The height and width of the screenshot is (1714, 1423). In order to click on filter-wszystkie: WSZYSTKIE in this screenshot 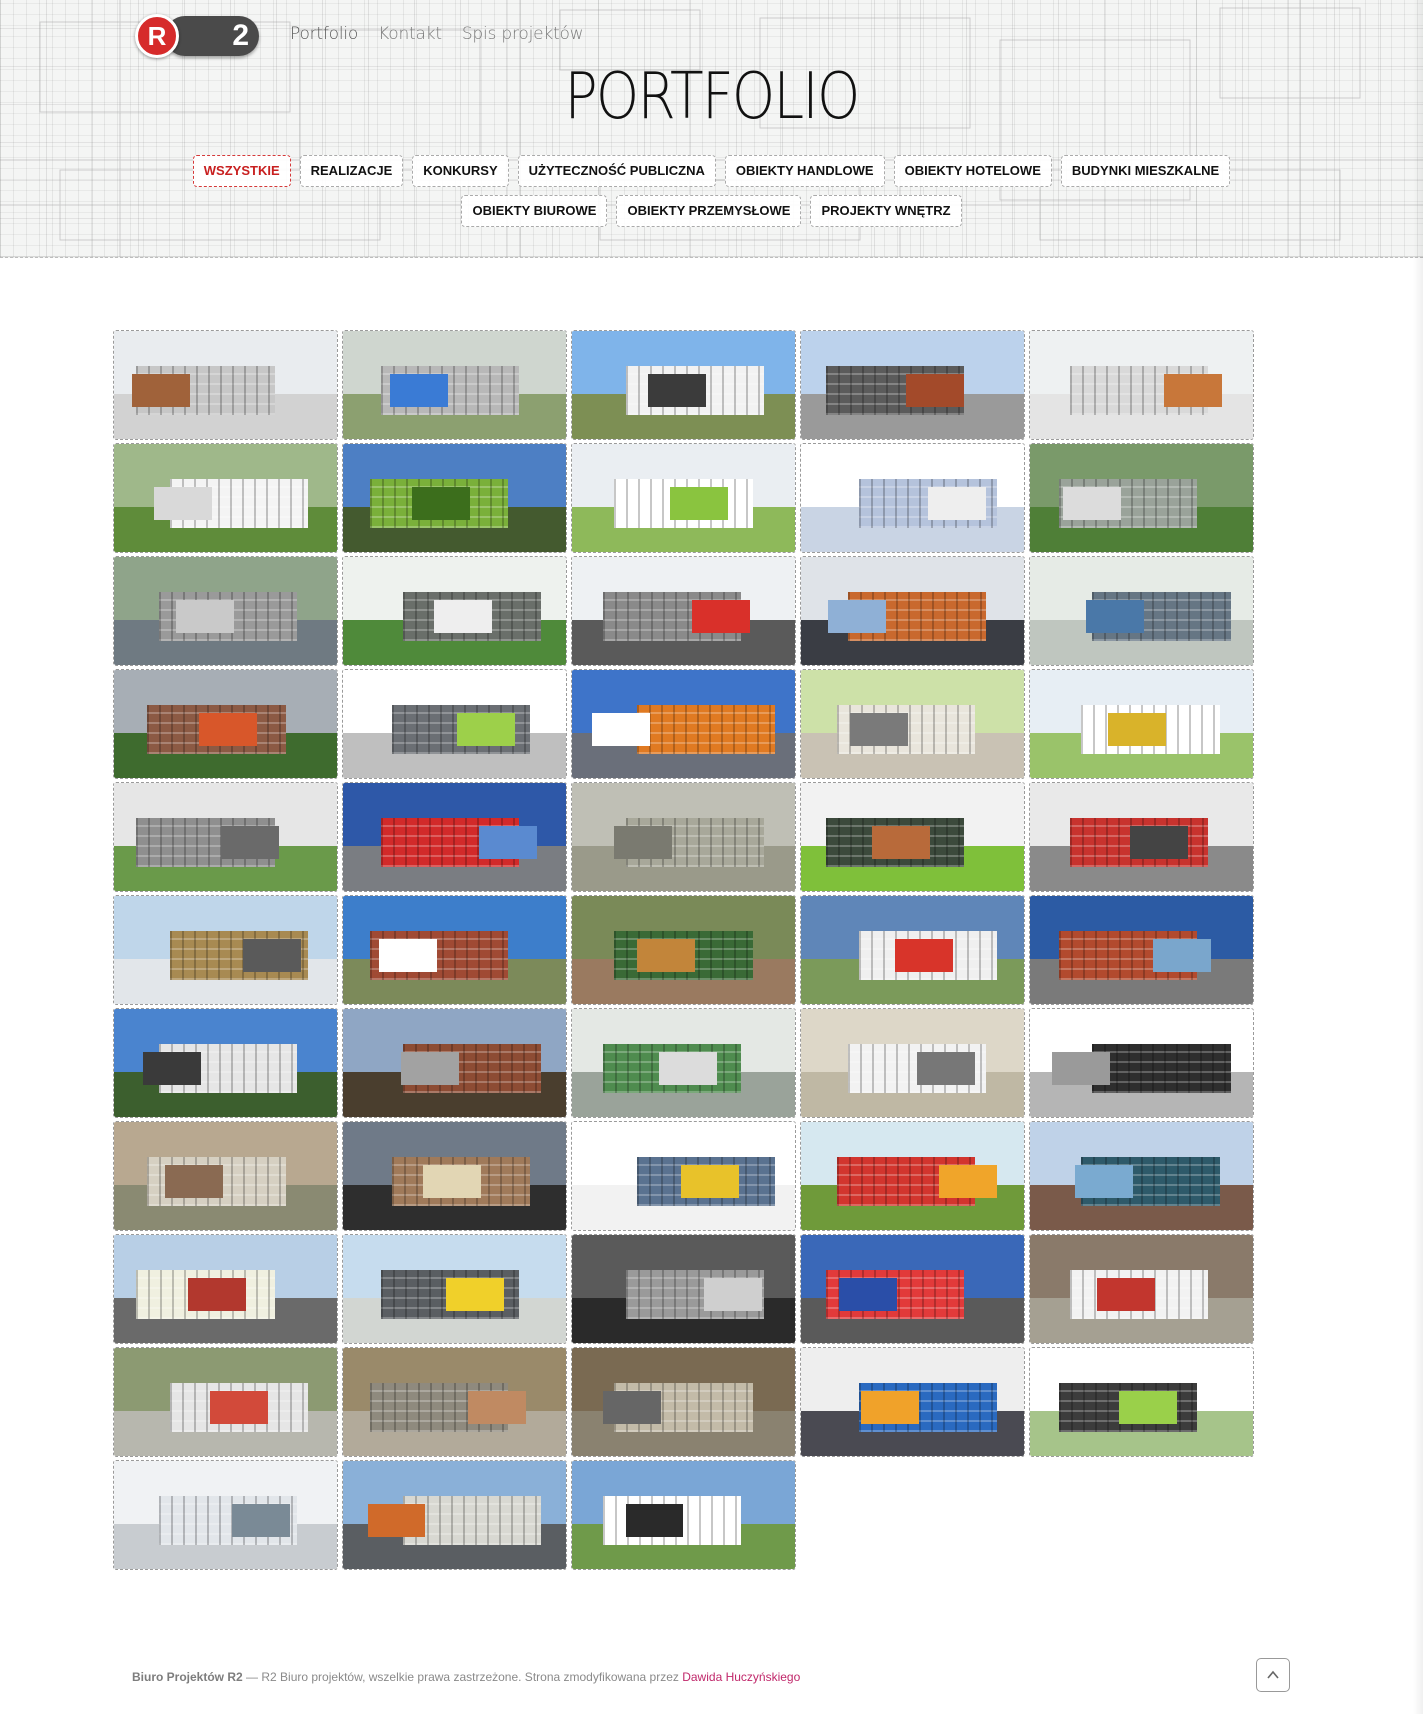, I will do `click(241, 171)`.